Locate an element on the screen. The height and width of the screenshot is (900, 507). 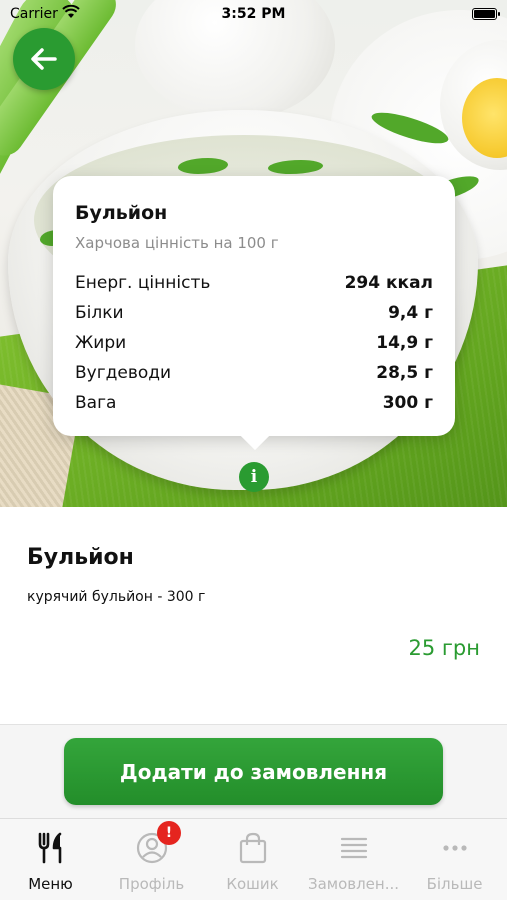
tab-label: Меню is located at coordinates (50, 884).